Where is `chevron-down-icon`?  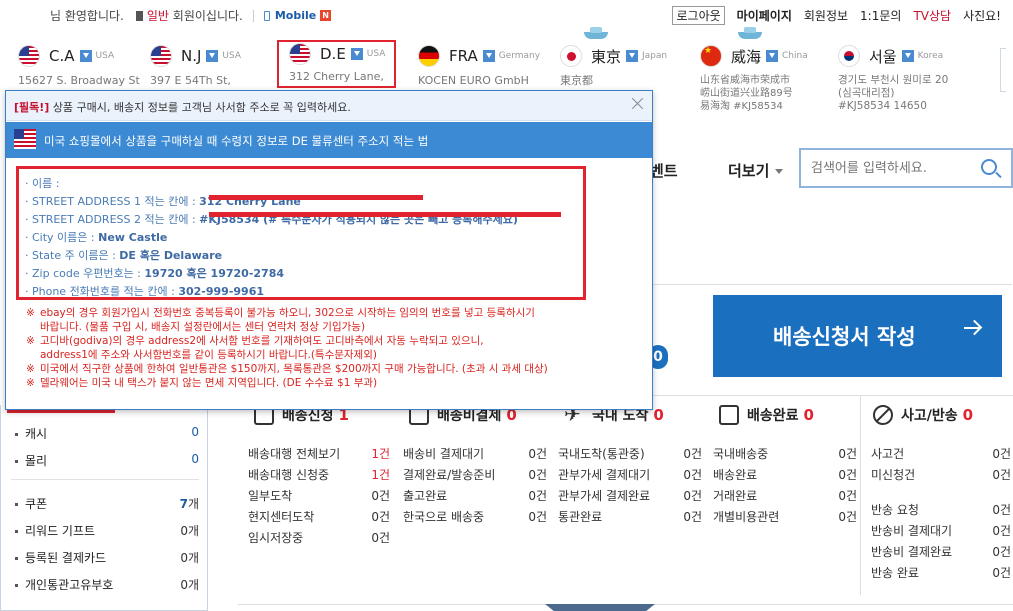
chevron-down-icon is located at coordinates (779, 171).